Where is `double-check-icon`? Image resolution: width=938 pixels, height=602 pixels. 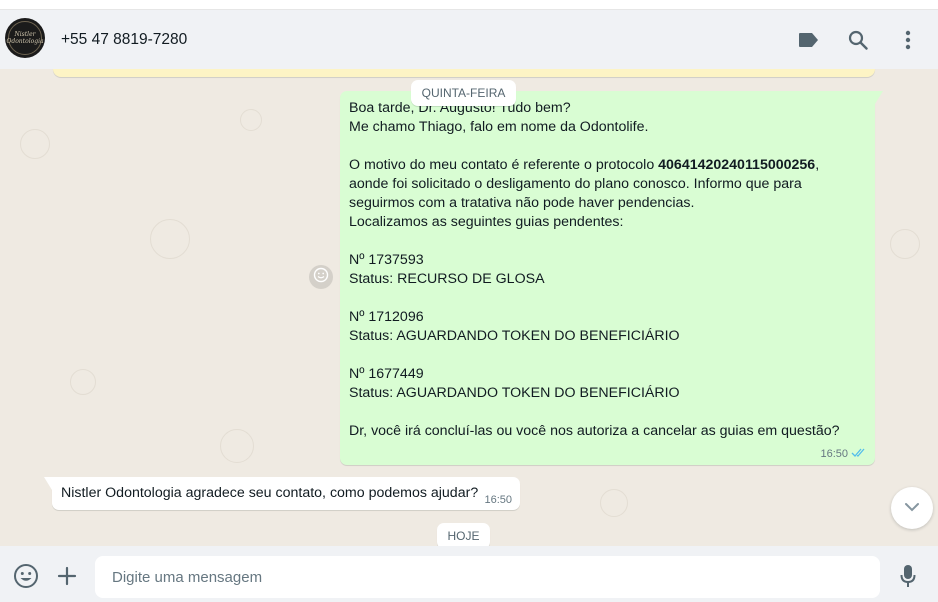
double-check-icon is located at coordinates (859, 454).